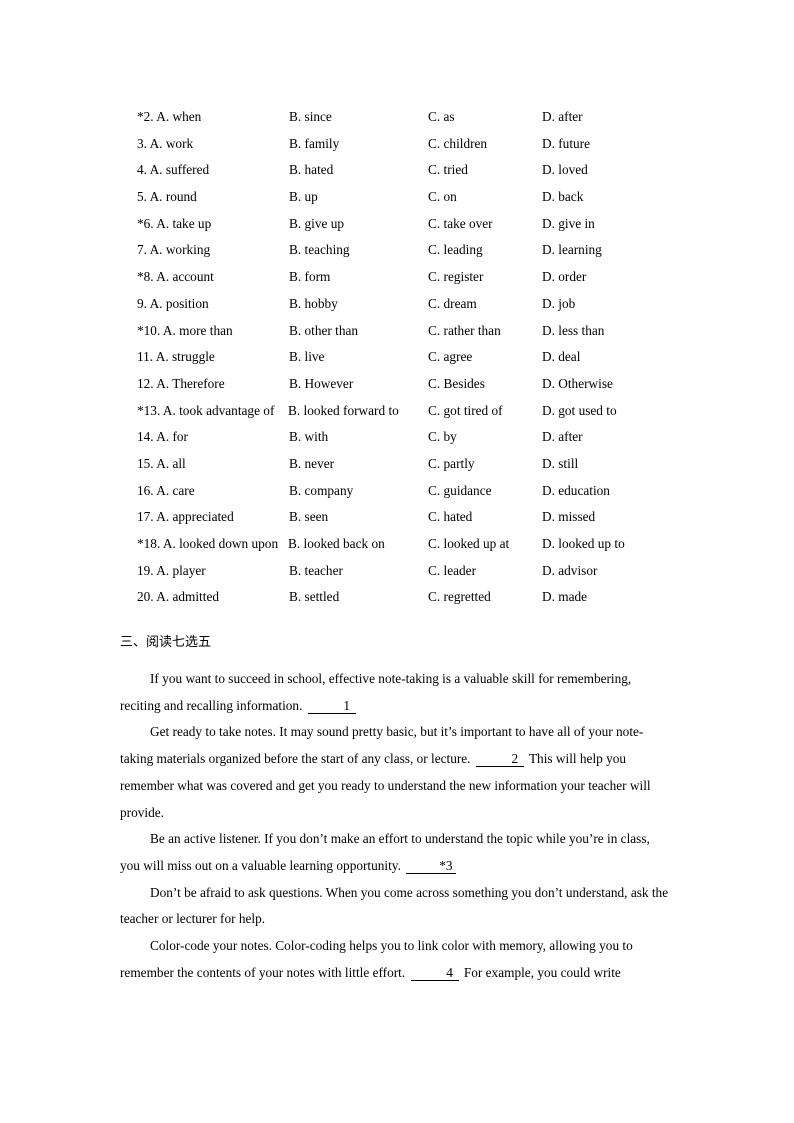  Describe the element at coordinates (450, 357) in the screenshot. I see `cloze-option-c: C. agree` at that location.